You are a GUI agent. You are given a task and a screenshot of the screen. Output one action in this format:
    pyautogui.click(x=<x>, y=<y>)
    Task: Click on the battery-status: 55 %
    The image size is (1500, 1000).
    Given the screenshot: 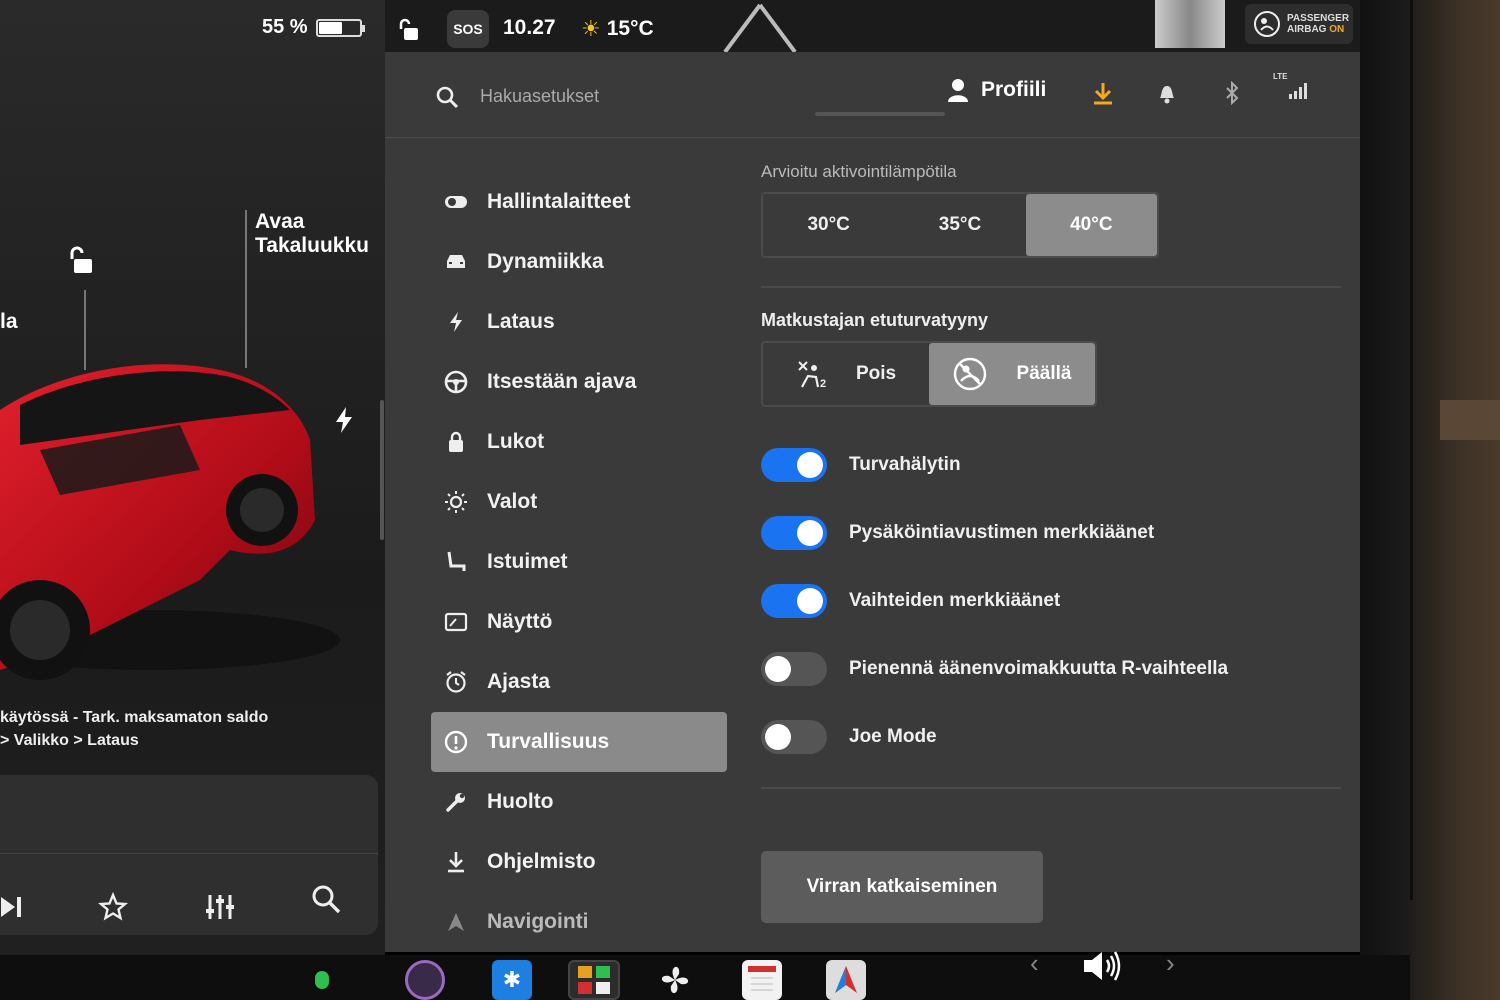 What is the action you would take?
    pyautogui.click(x=313, y=27)
    